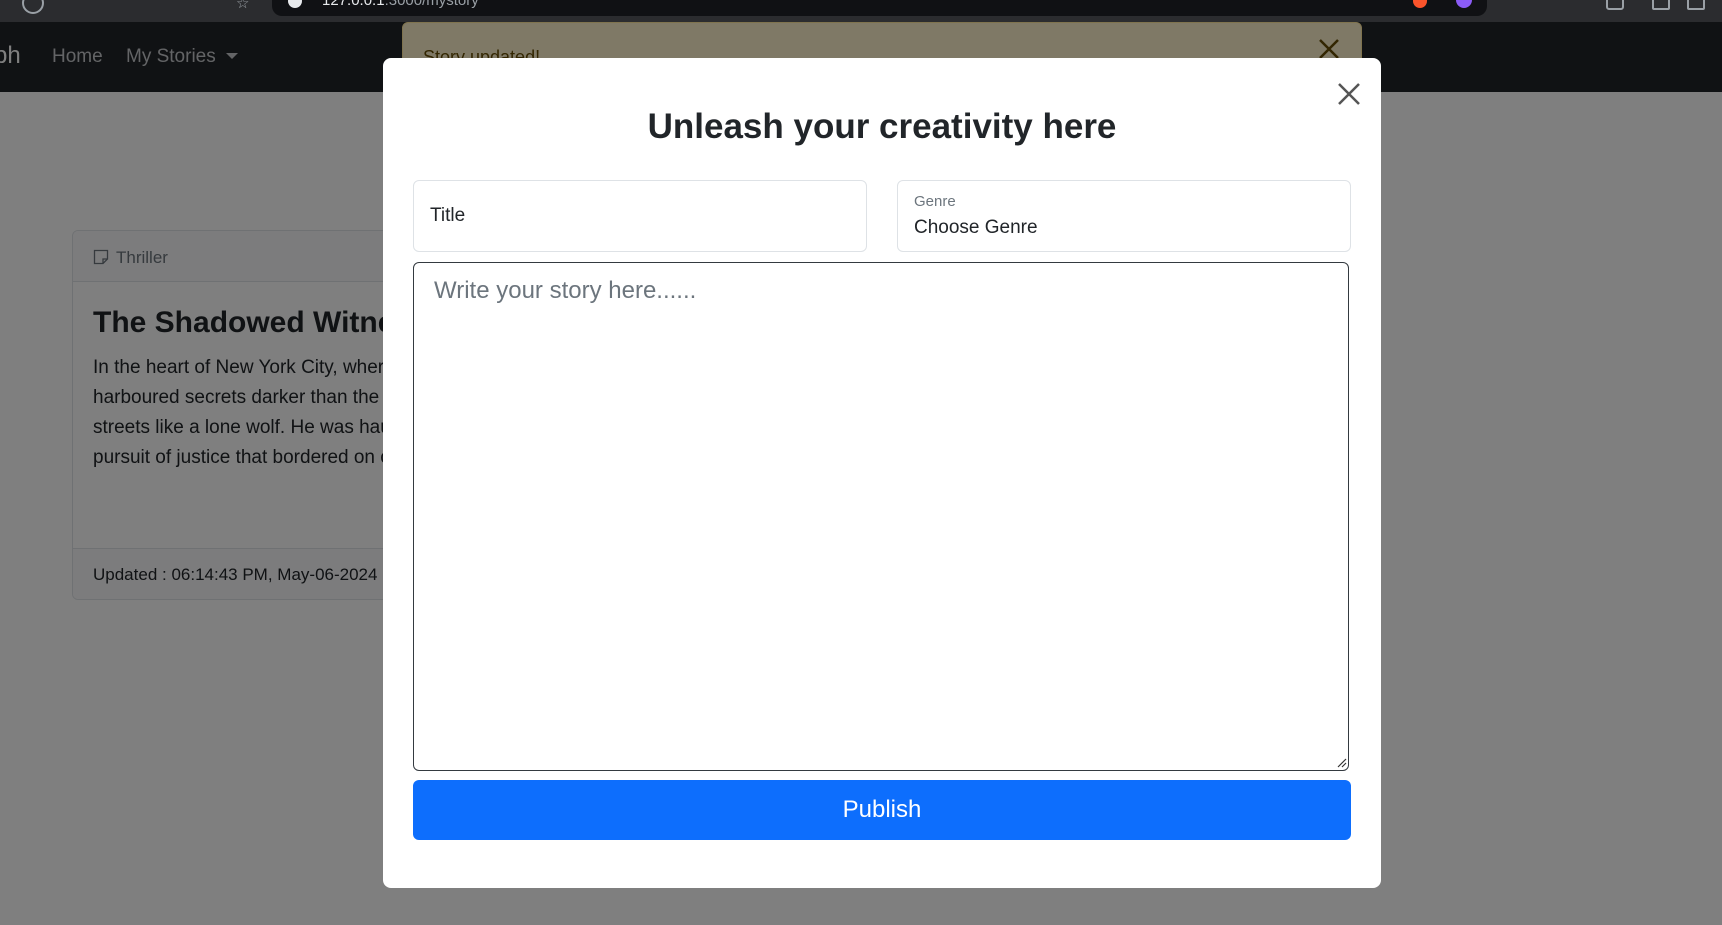  Describe the element at coordinates (295, 4) in the screenshot. I see `site-info-icon` at that location.